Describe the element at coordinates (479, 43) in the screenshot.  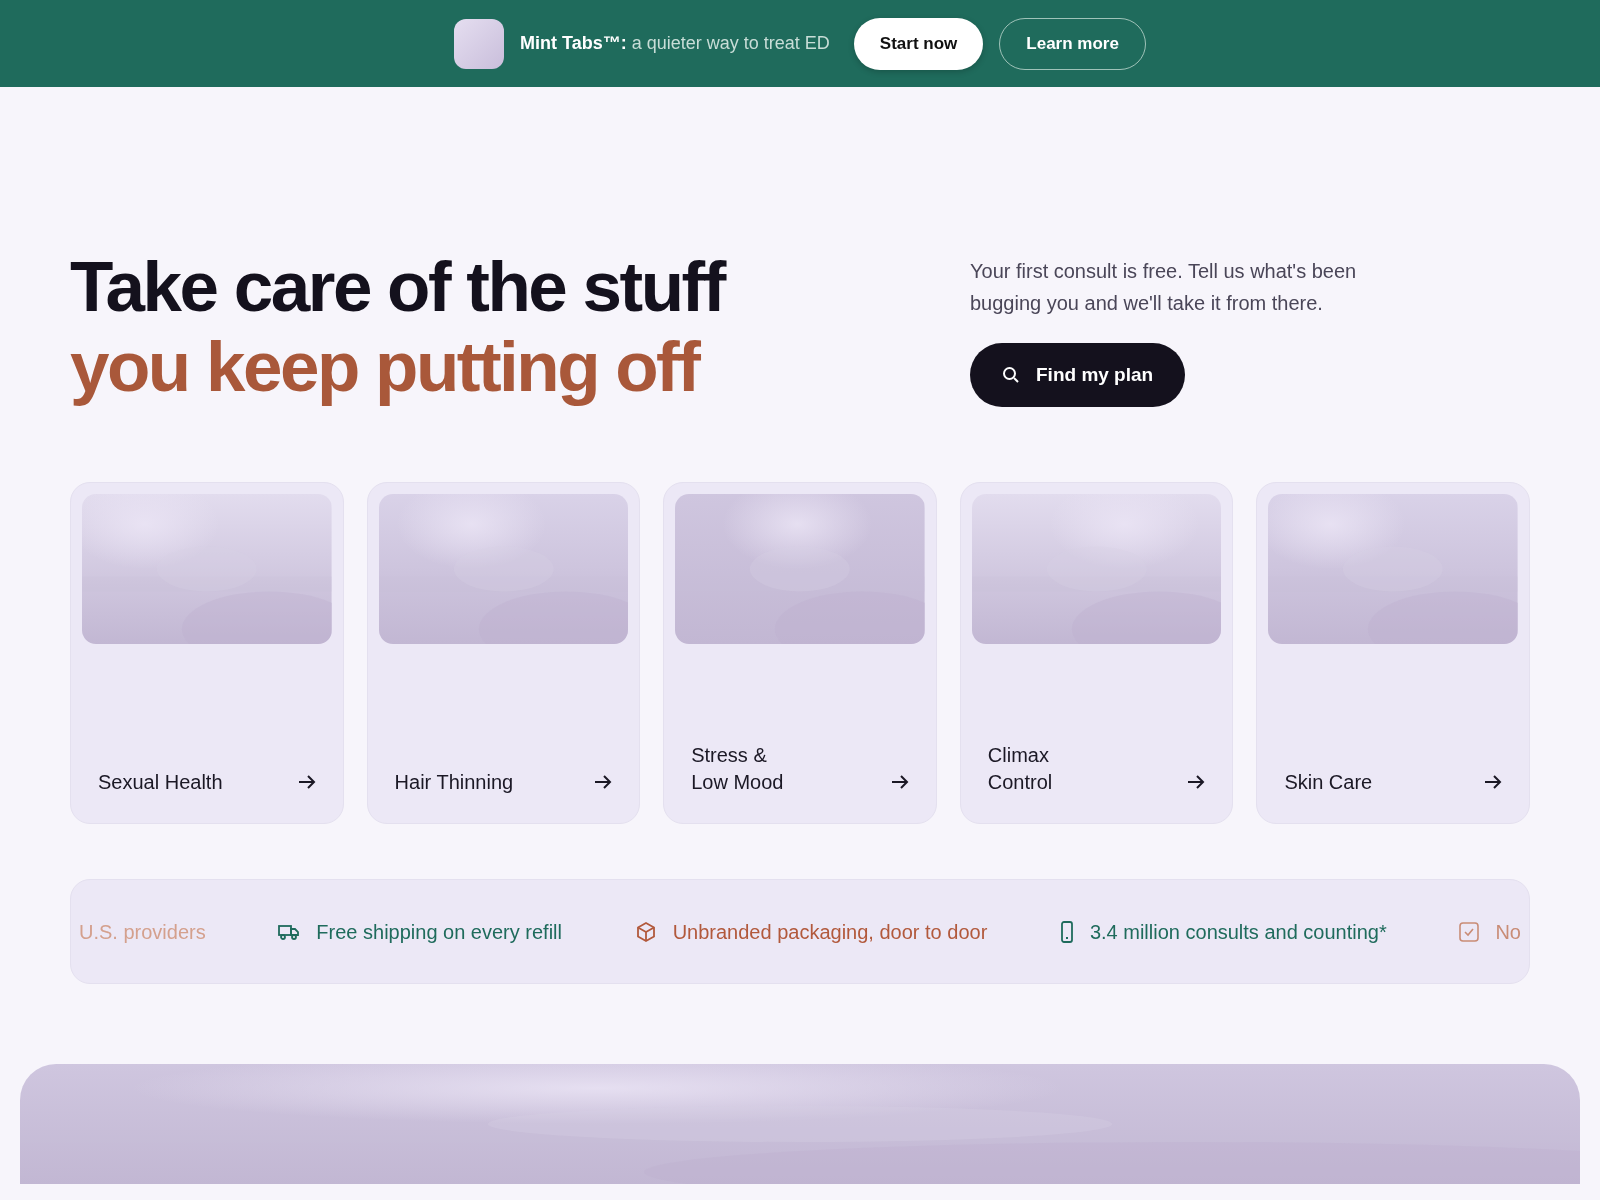
I see `app-icon` at that location.